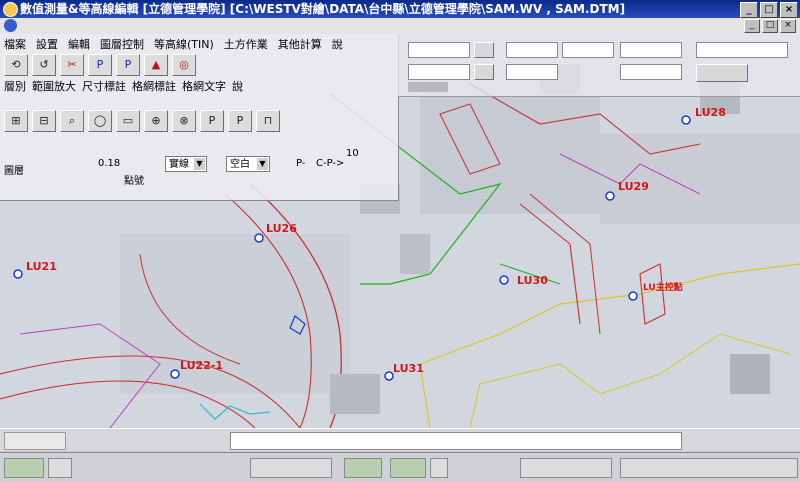 Image resolution: width=800 pixels, height=482 pixels. Describe the element at coordinates (240, 121) in the screenshot. I see `point-p2-icon: P` at that location.